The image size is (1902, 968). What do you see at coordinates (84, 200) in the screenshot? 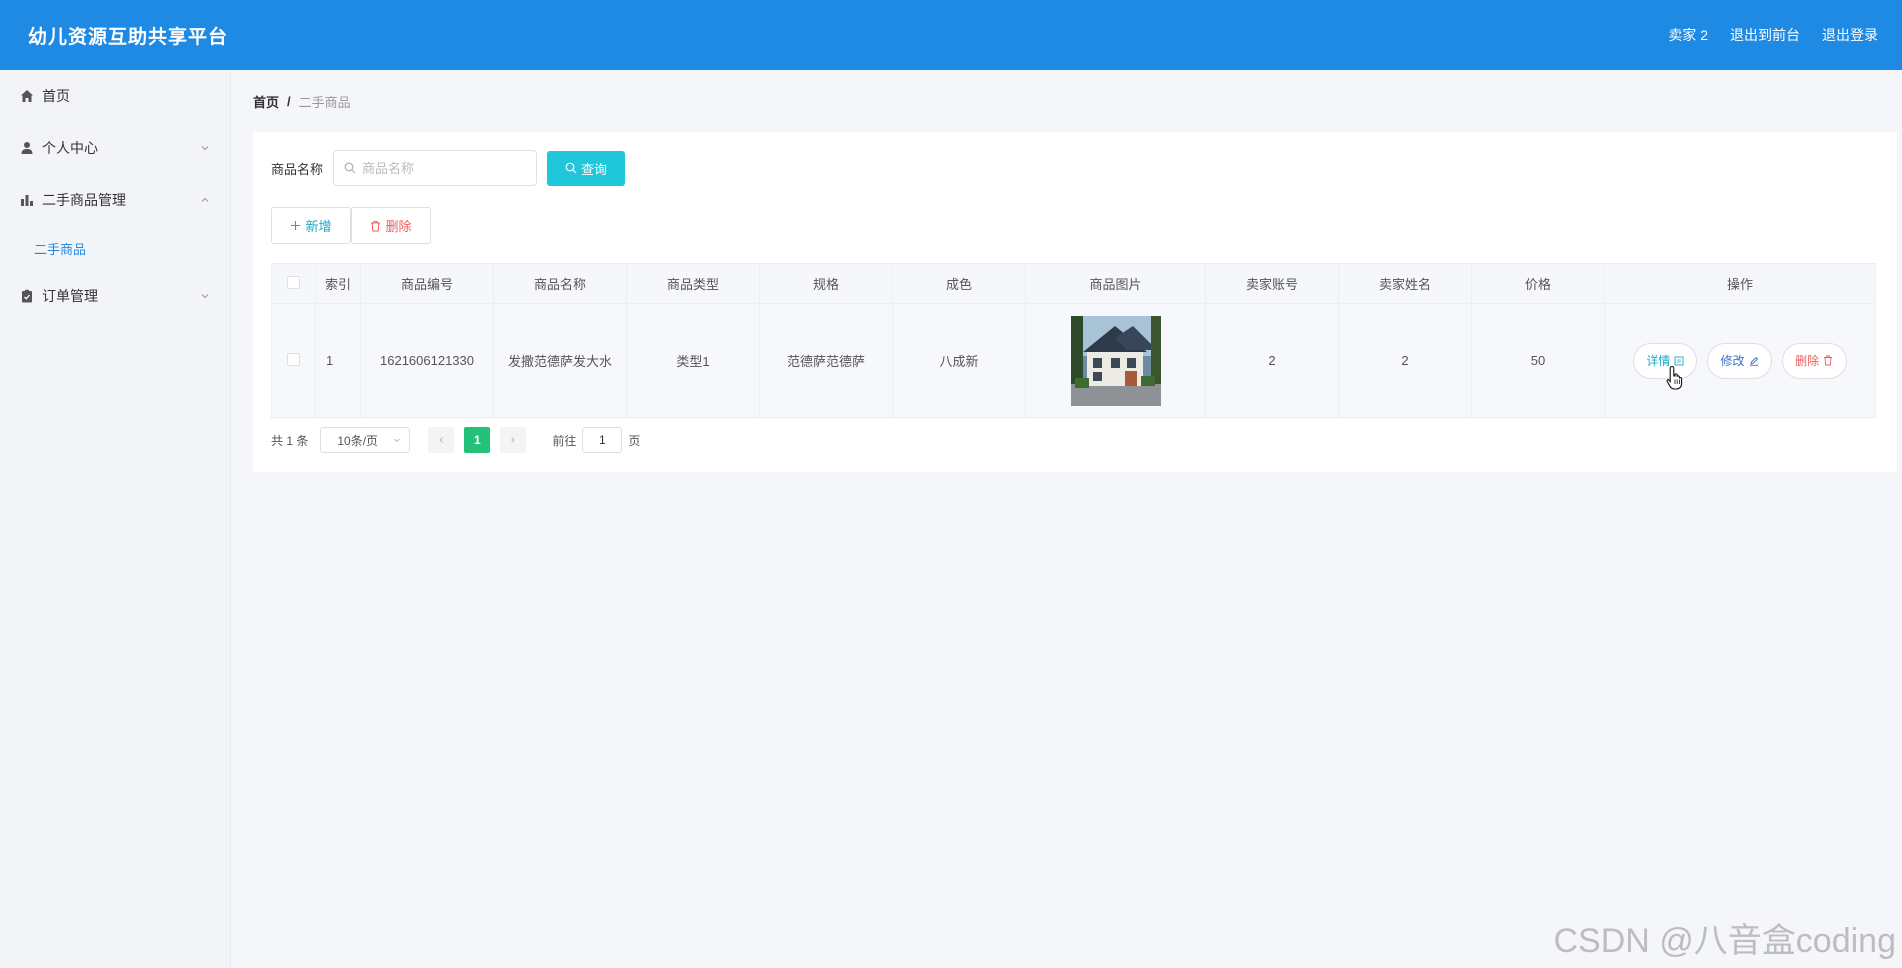
I see `sidebar-item-label: 二手商品管理` at bounding box center [84, 200].